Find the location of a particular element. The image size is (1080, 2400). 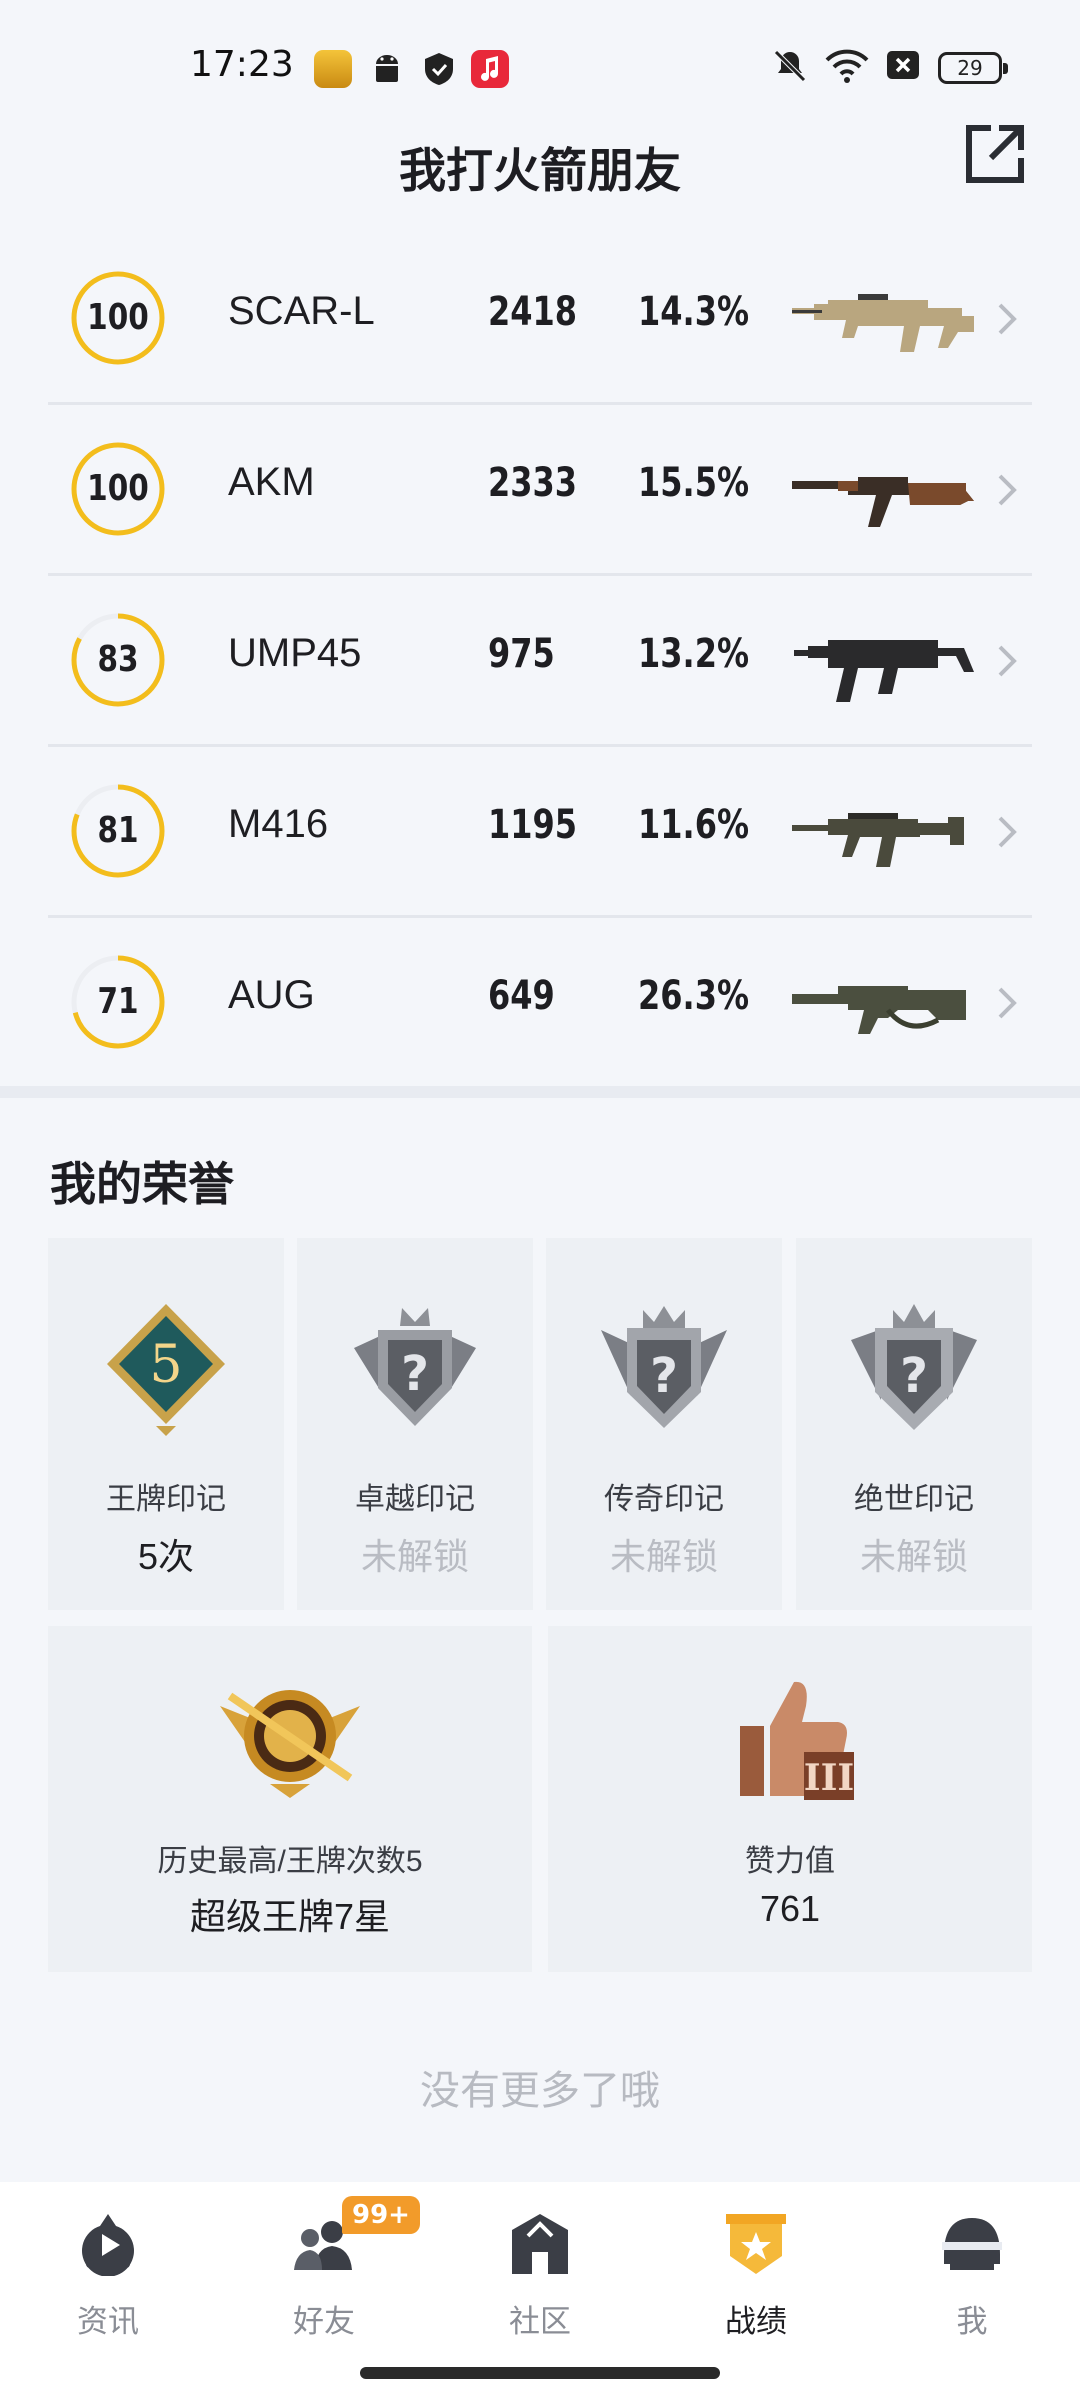

profile-helmet-icon is located at coordinates (972, 2244).